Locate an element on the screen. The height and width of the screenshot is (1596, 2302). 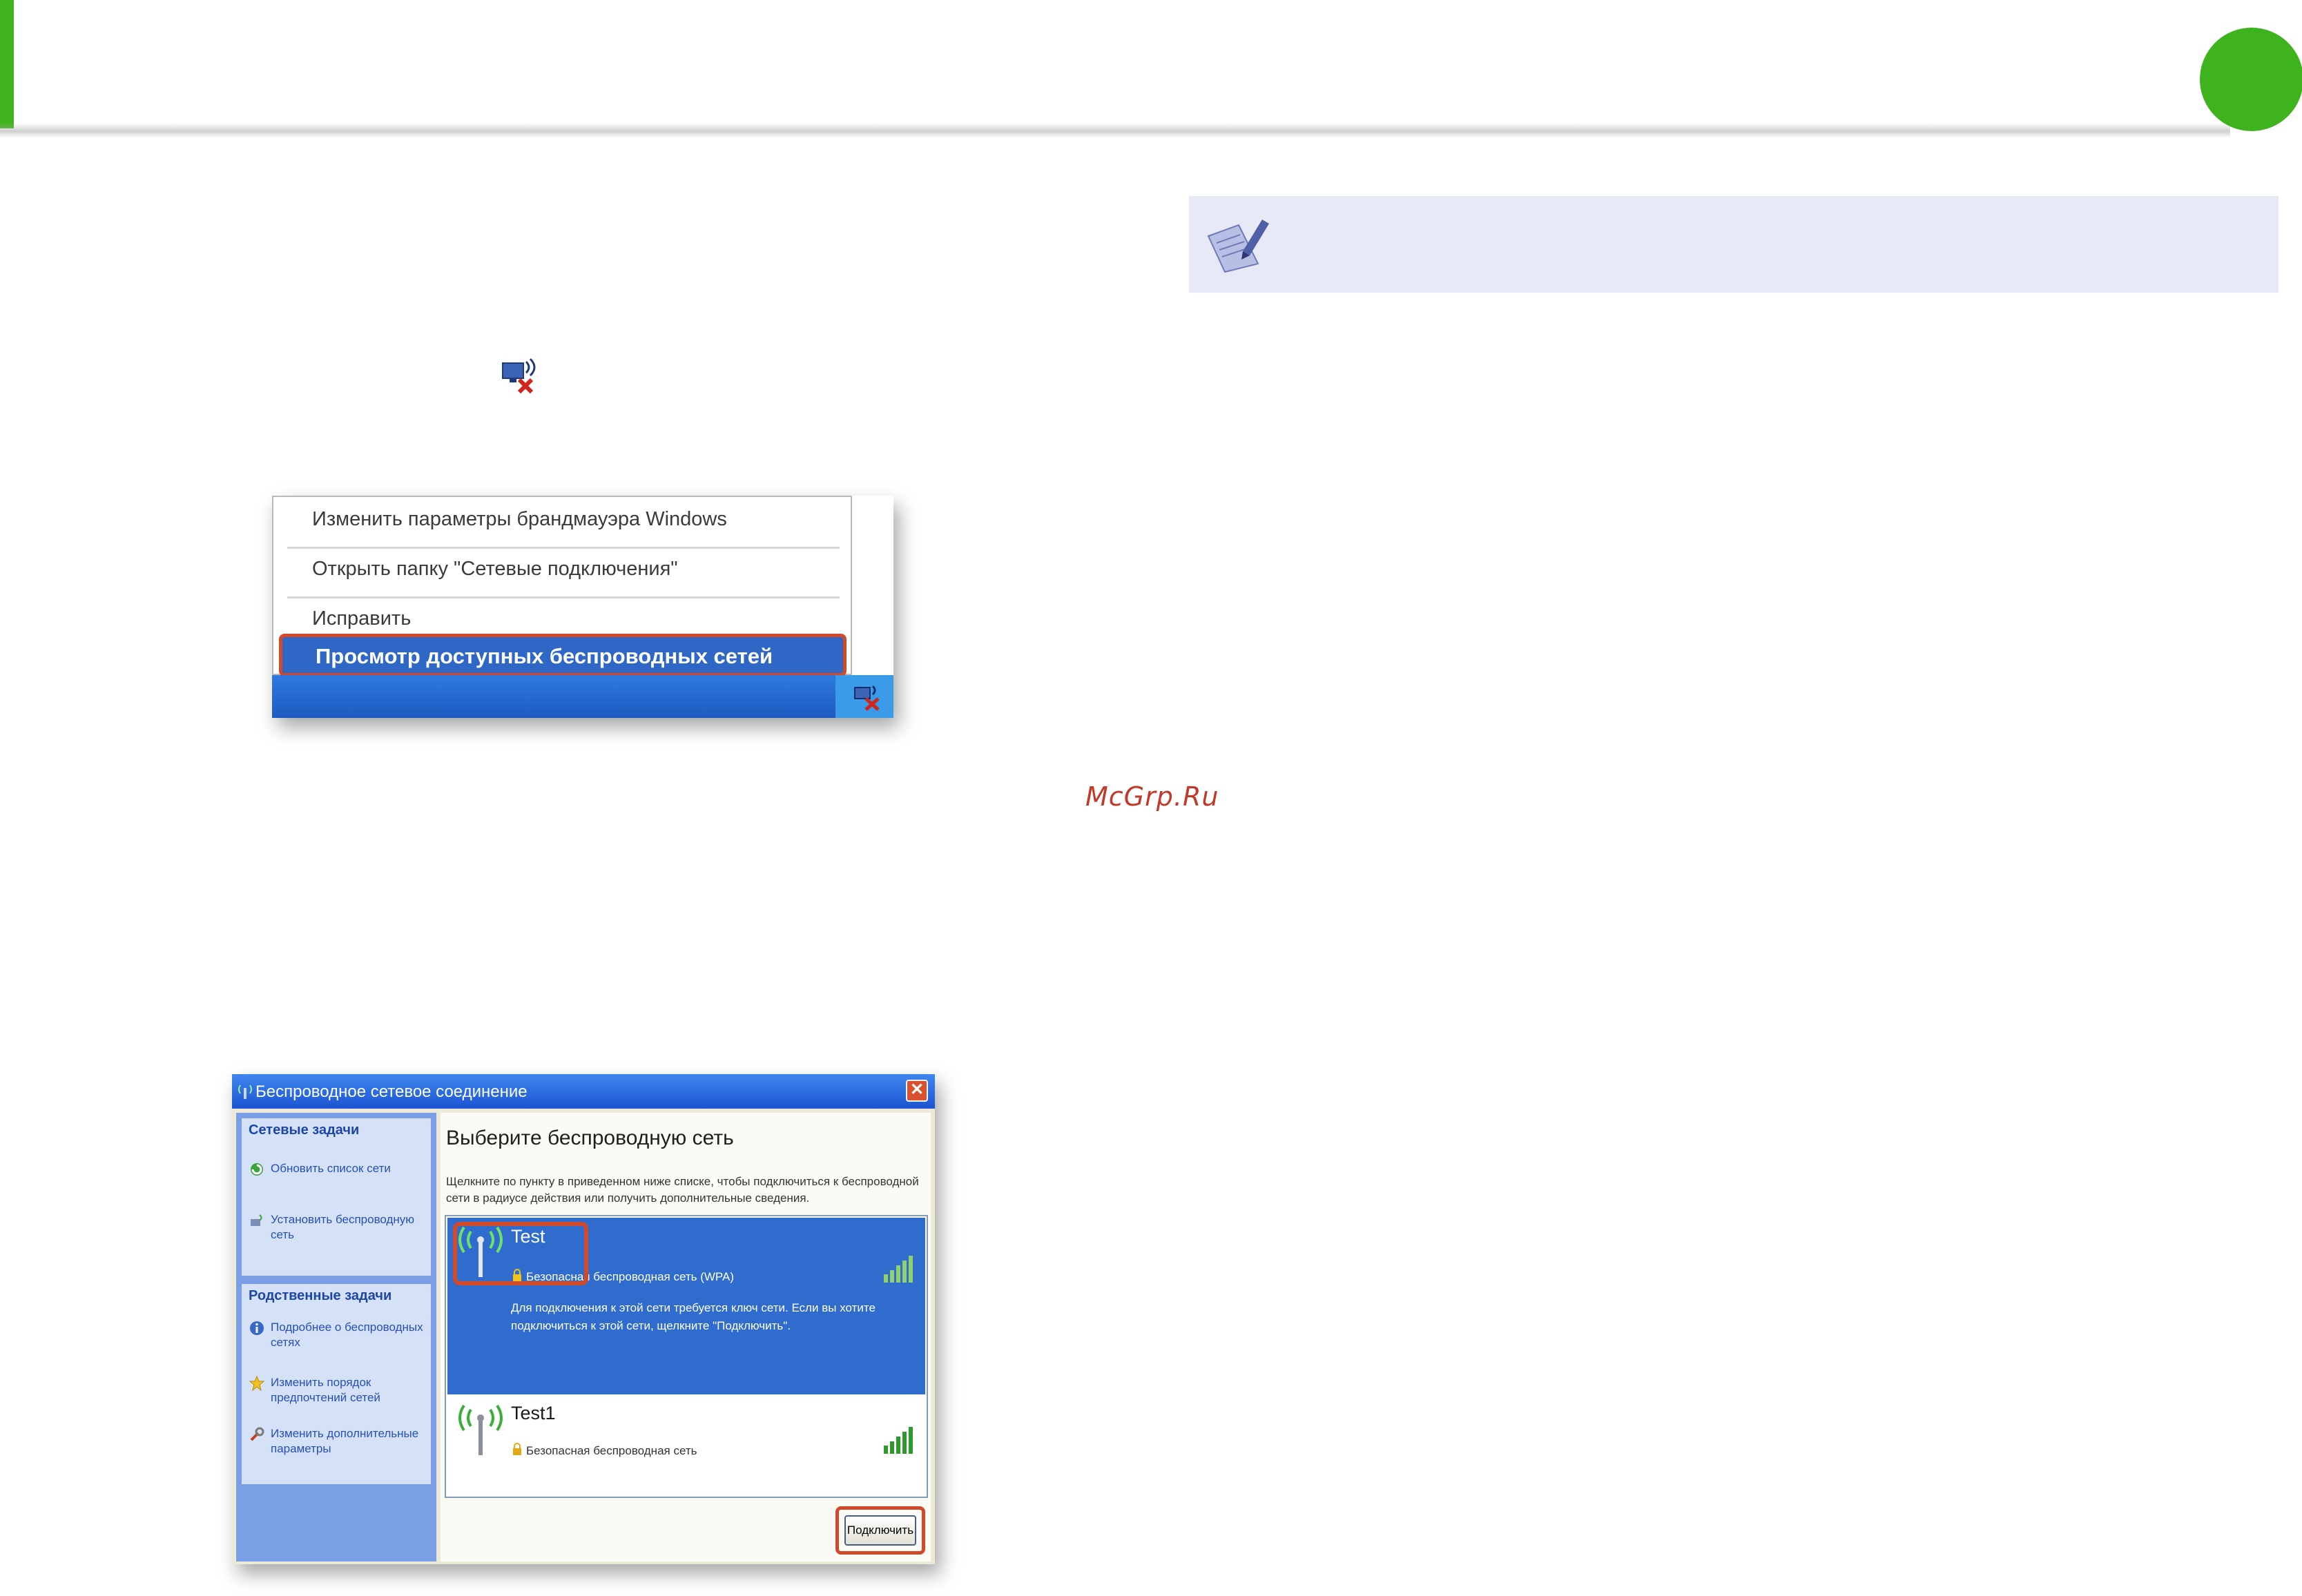
star-icon is located at coordinates (257, 1383).